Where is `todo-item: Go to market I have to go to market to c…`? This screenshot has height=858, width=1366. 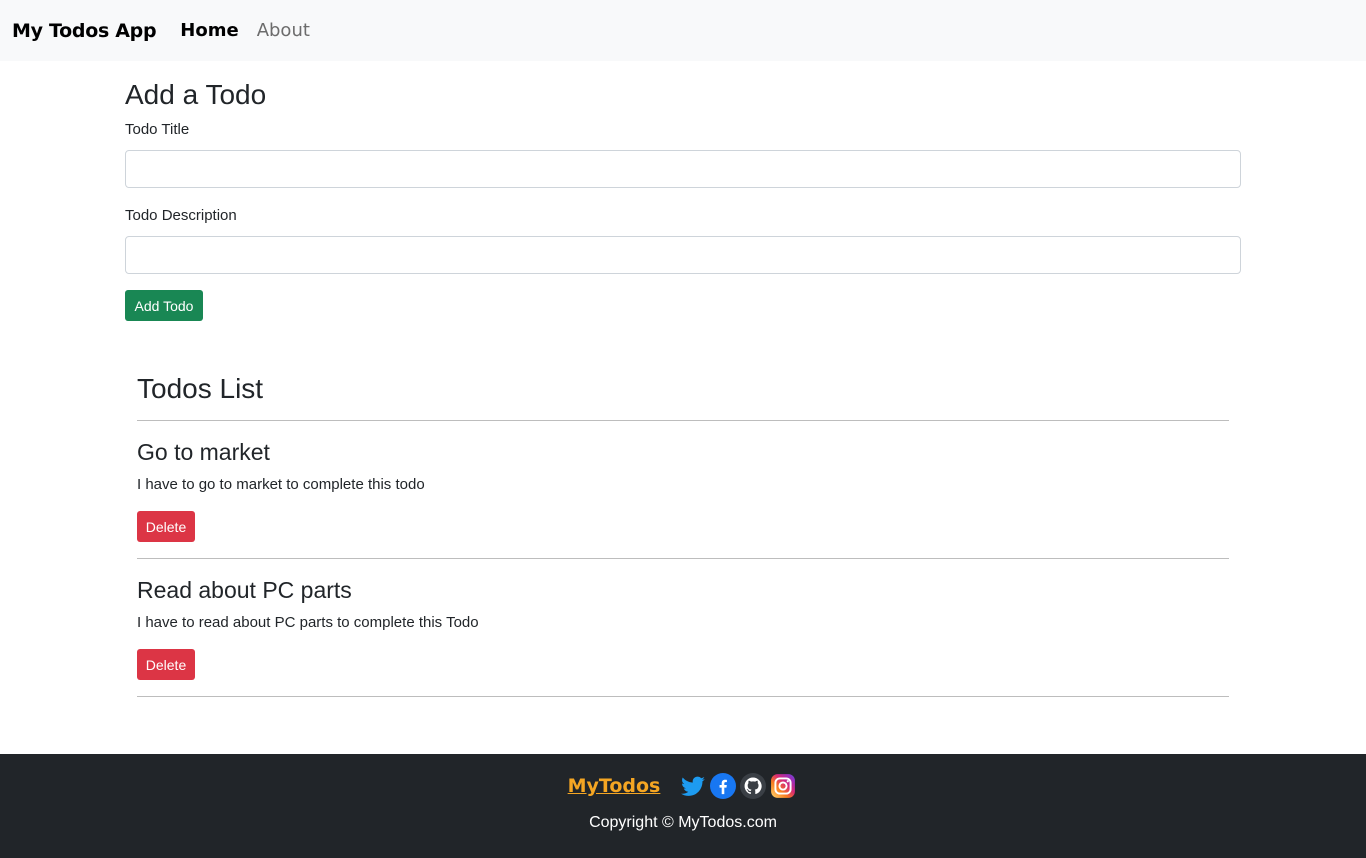
todo-item: Go to market I have to go to market to c… is located at coordinates (683, 490).